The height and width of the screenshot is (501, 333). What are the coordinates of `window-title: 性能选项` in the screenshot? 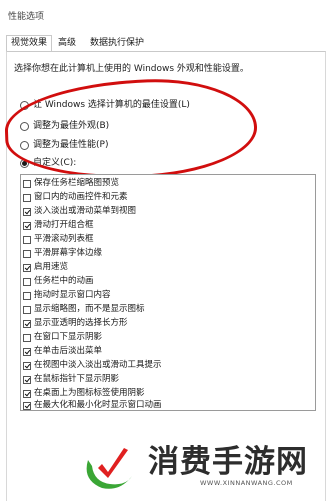 It's located at (26, 17).